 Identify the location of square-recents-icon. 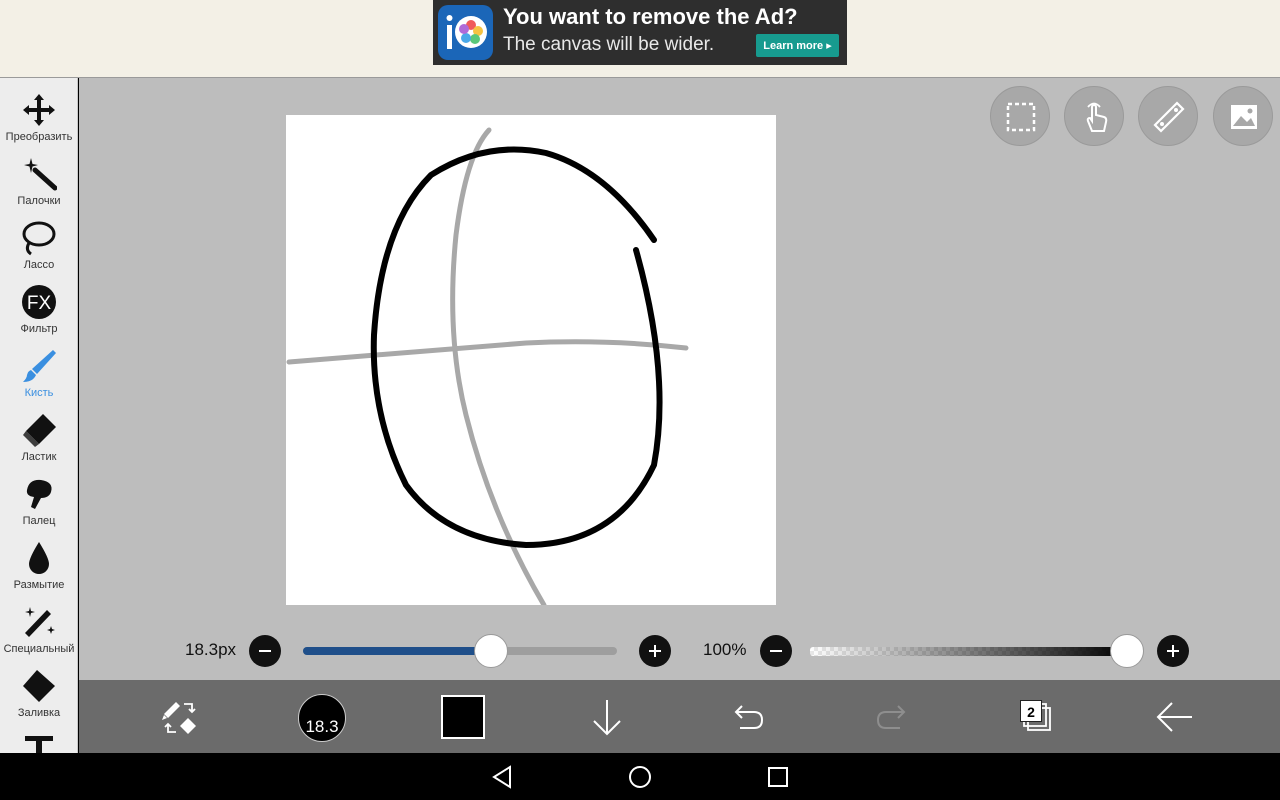
(778, 777).